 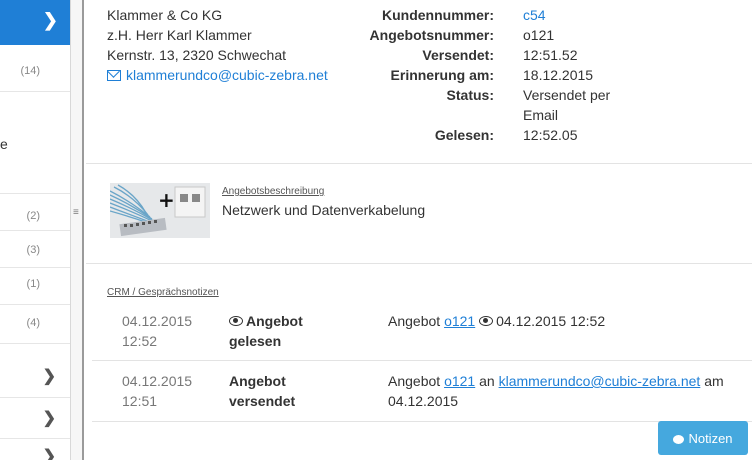 What do you see at coordinates (539, 35) in the screenshot?
I see `angebotsnummer-value: o121` at bounding box center [539, 35].